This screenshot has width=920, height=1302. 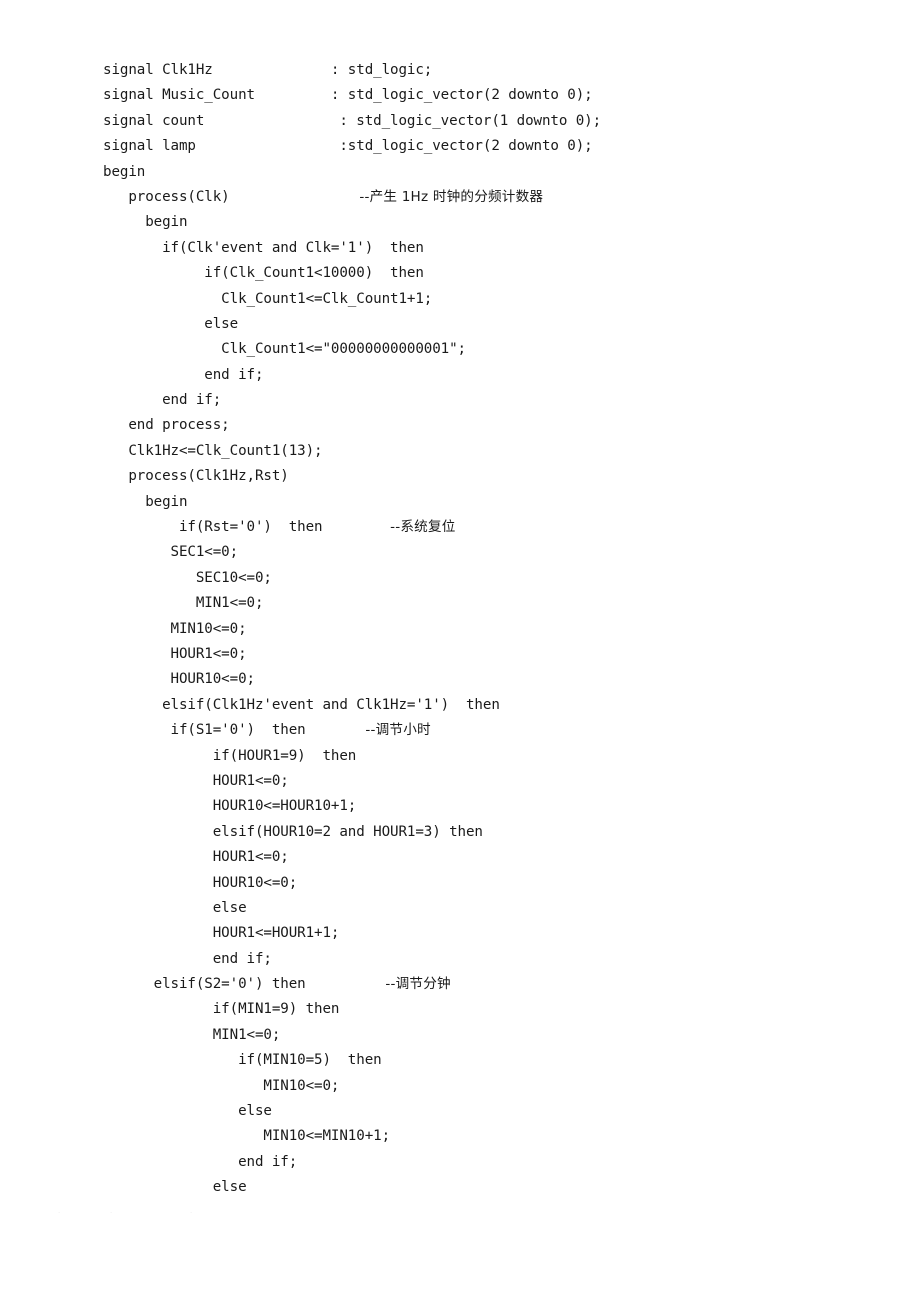 What do you see at coordinates (483, 299) in the screenshot?
I see `code-line: Clk_Count1<=Clk_Count1+1;` at bounding box center [483, 299].